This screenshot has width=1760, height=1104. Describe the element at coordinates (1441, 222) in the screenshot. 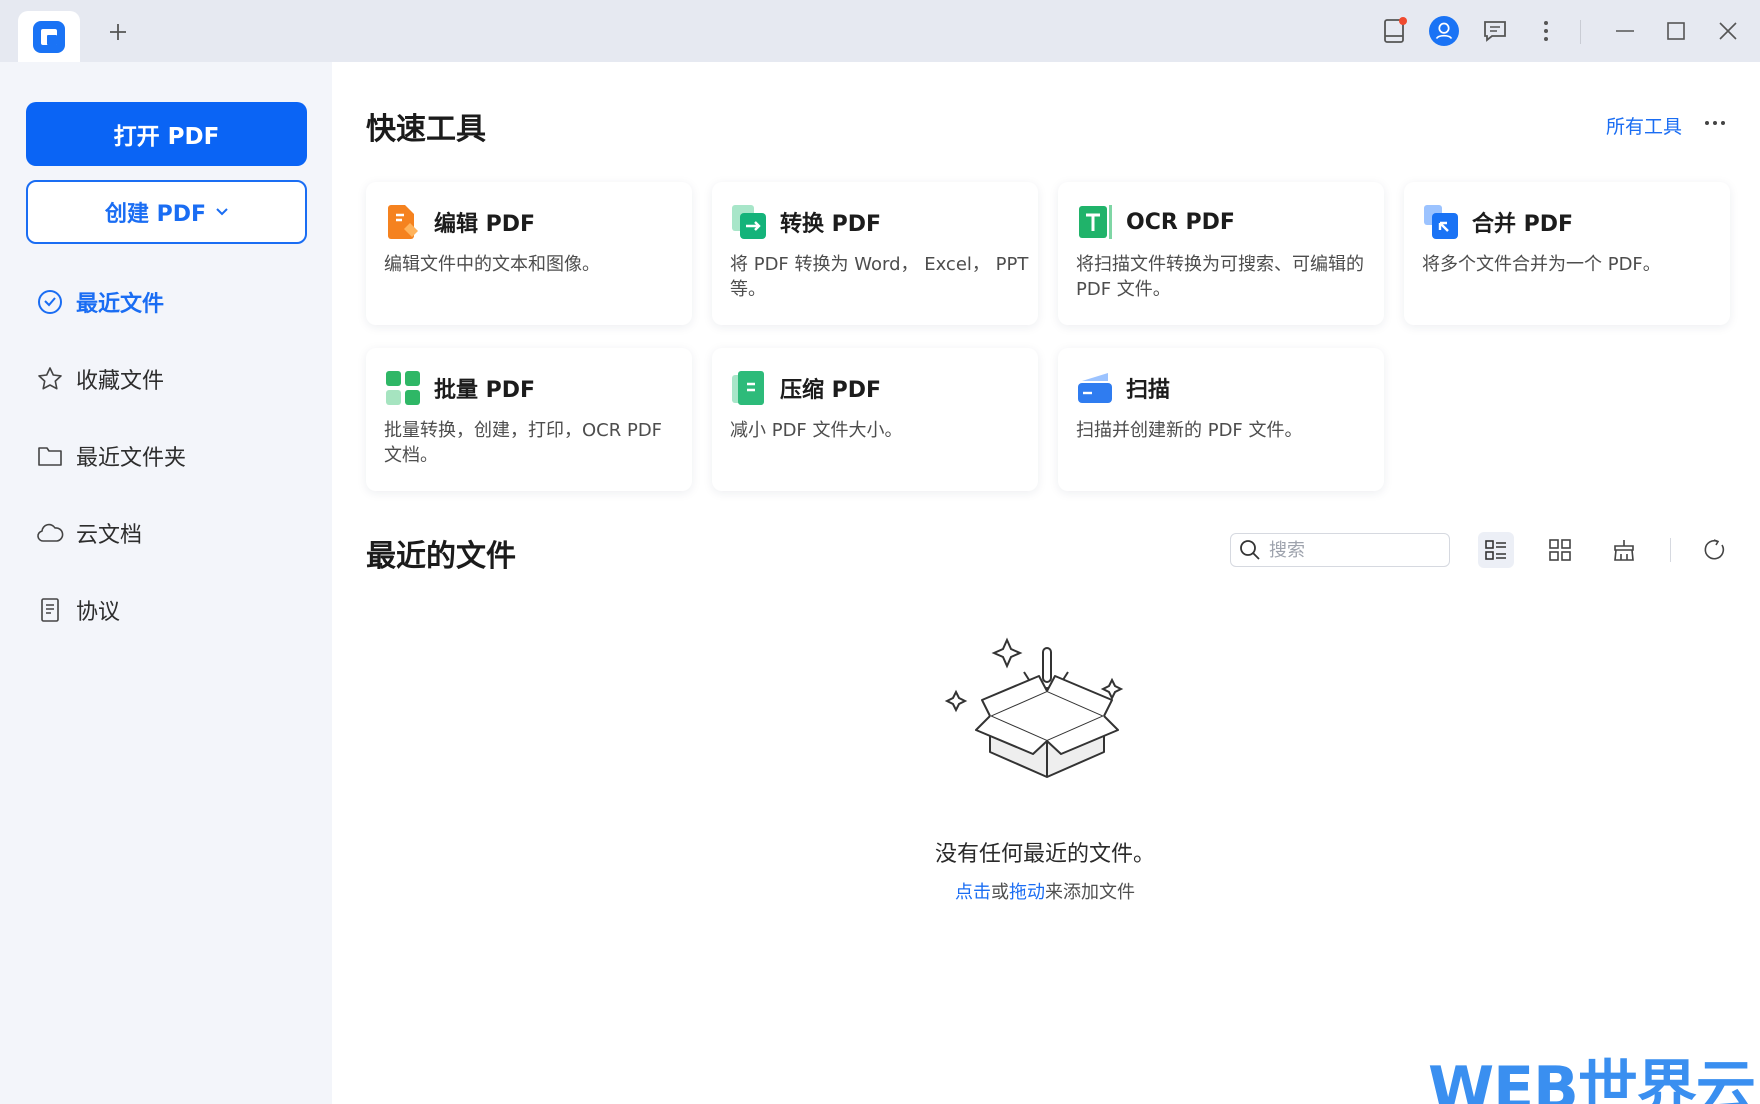

I see `merge-pdf-icon` at that location.